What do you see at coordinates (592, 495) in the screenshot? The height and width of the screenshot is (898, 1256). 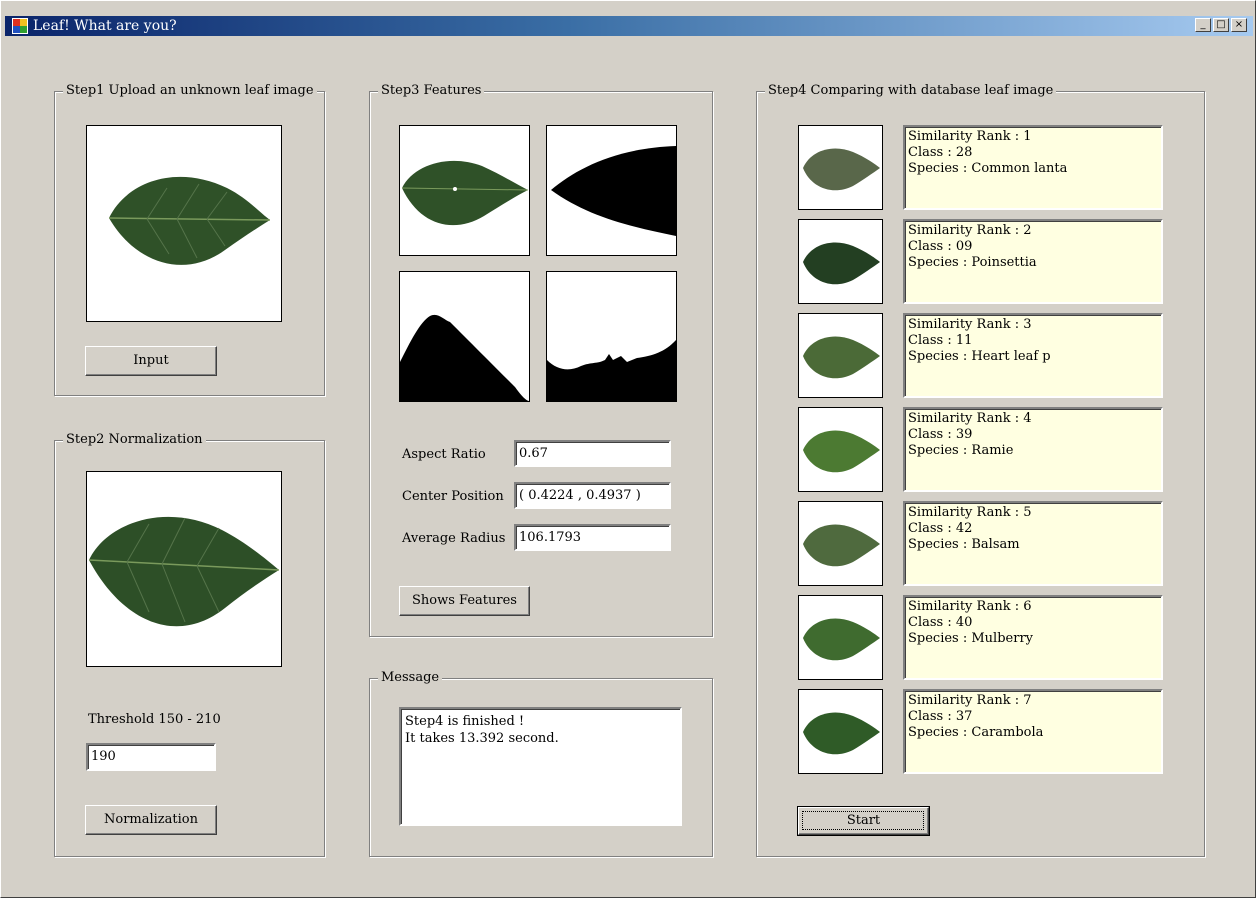 I see `center-position-field: ( 0.4224 , 0.4937 )` at bounding box center [592, 495].